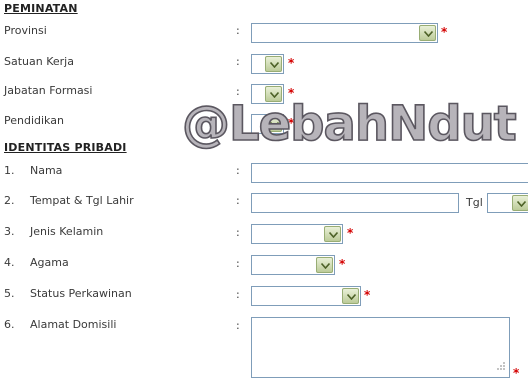  Describe the element at coordinates (507, 203) in the screenshot. I see `tgl-select` at that location.